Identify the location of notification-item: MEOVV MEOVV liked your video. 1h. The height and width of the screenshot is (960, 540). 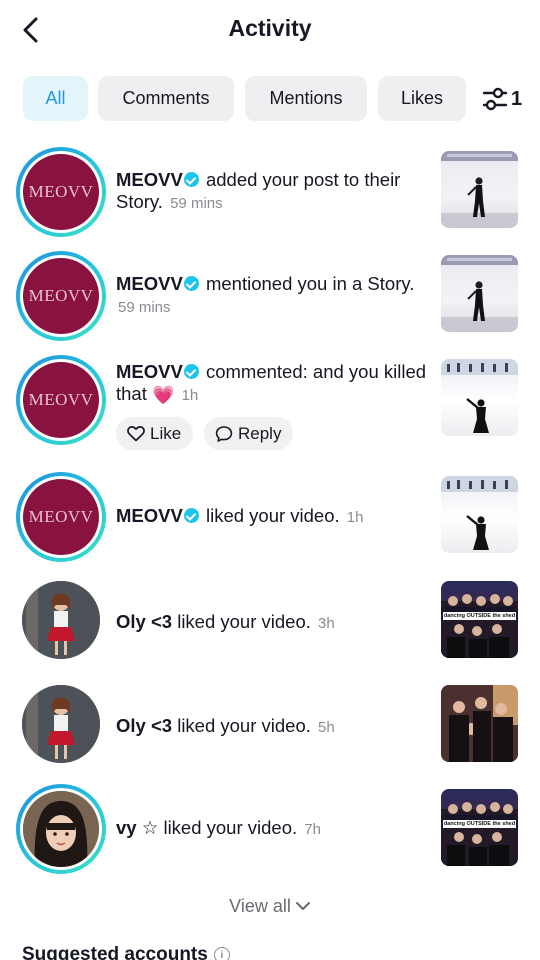
(270, 518).